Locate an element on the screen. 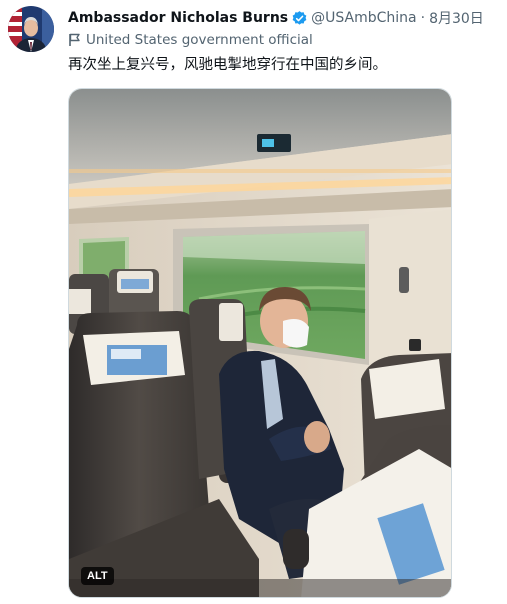 This screenshot has width=507, height=604. avatar is located at coordinates (31, 29).